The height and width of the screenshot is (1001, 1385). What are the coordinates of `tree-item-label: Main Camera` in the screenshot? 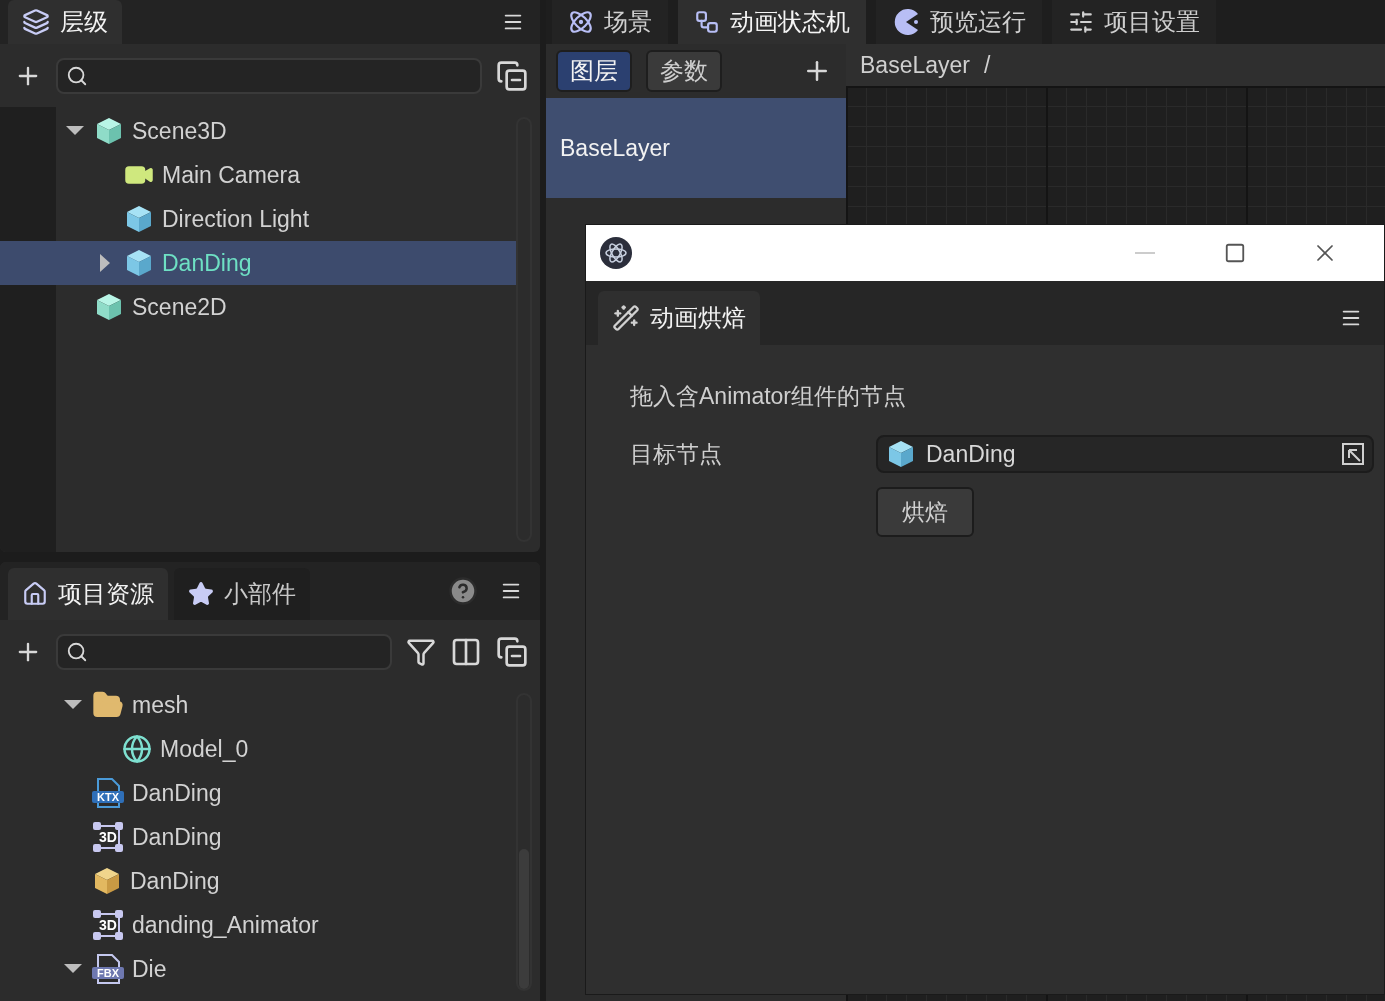 It's located at (231, 175).